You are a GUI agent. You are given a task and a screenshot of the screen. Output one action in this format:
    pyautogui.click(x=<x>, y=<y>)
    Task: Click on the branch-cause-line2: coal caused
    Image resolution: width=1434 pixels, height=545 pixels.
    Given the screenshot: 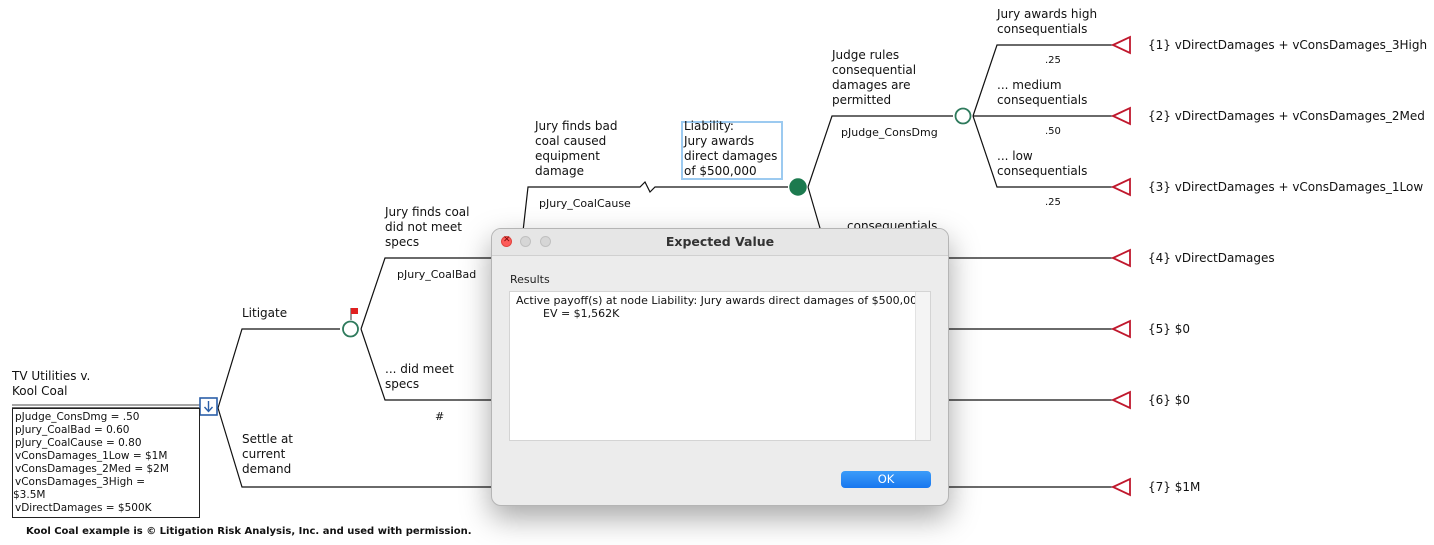 What is the action you would take?
    pyautogui.click(x=570, y=141)
    